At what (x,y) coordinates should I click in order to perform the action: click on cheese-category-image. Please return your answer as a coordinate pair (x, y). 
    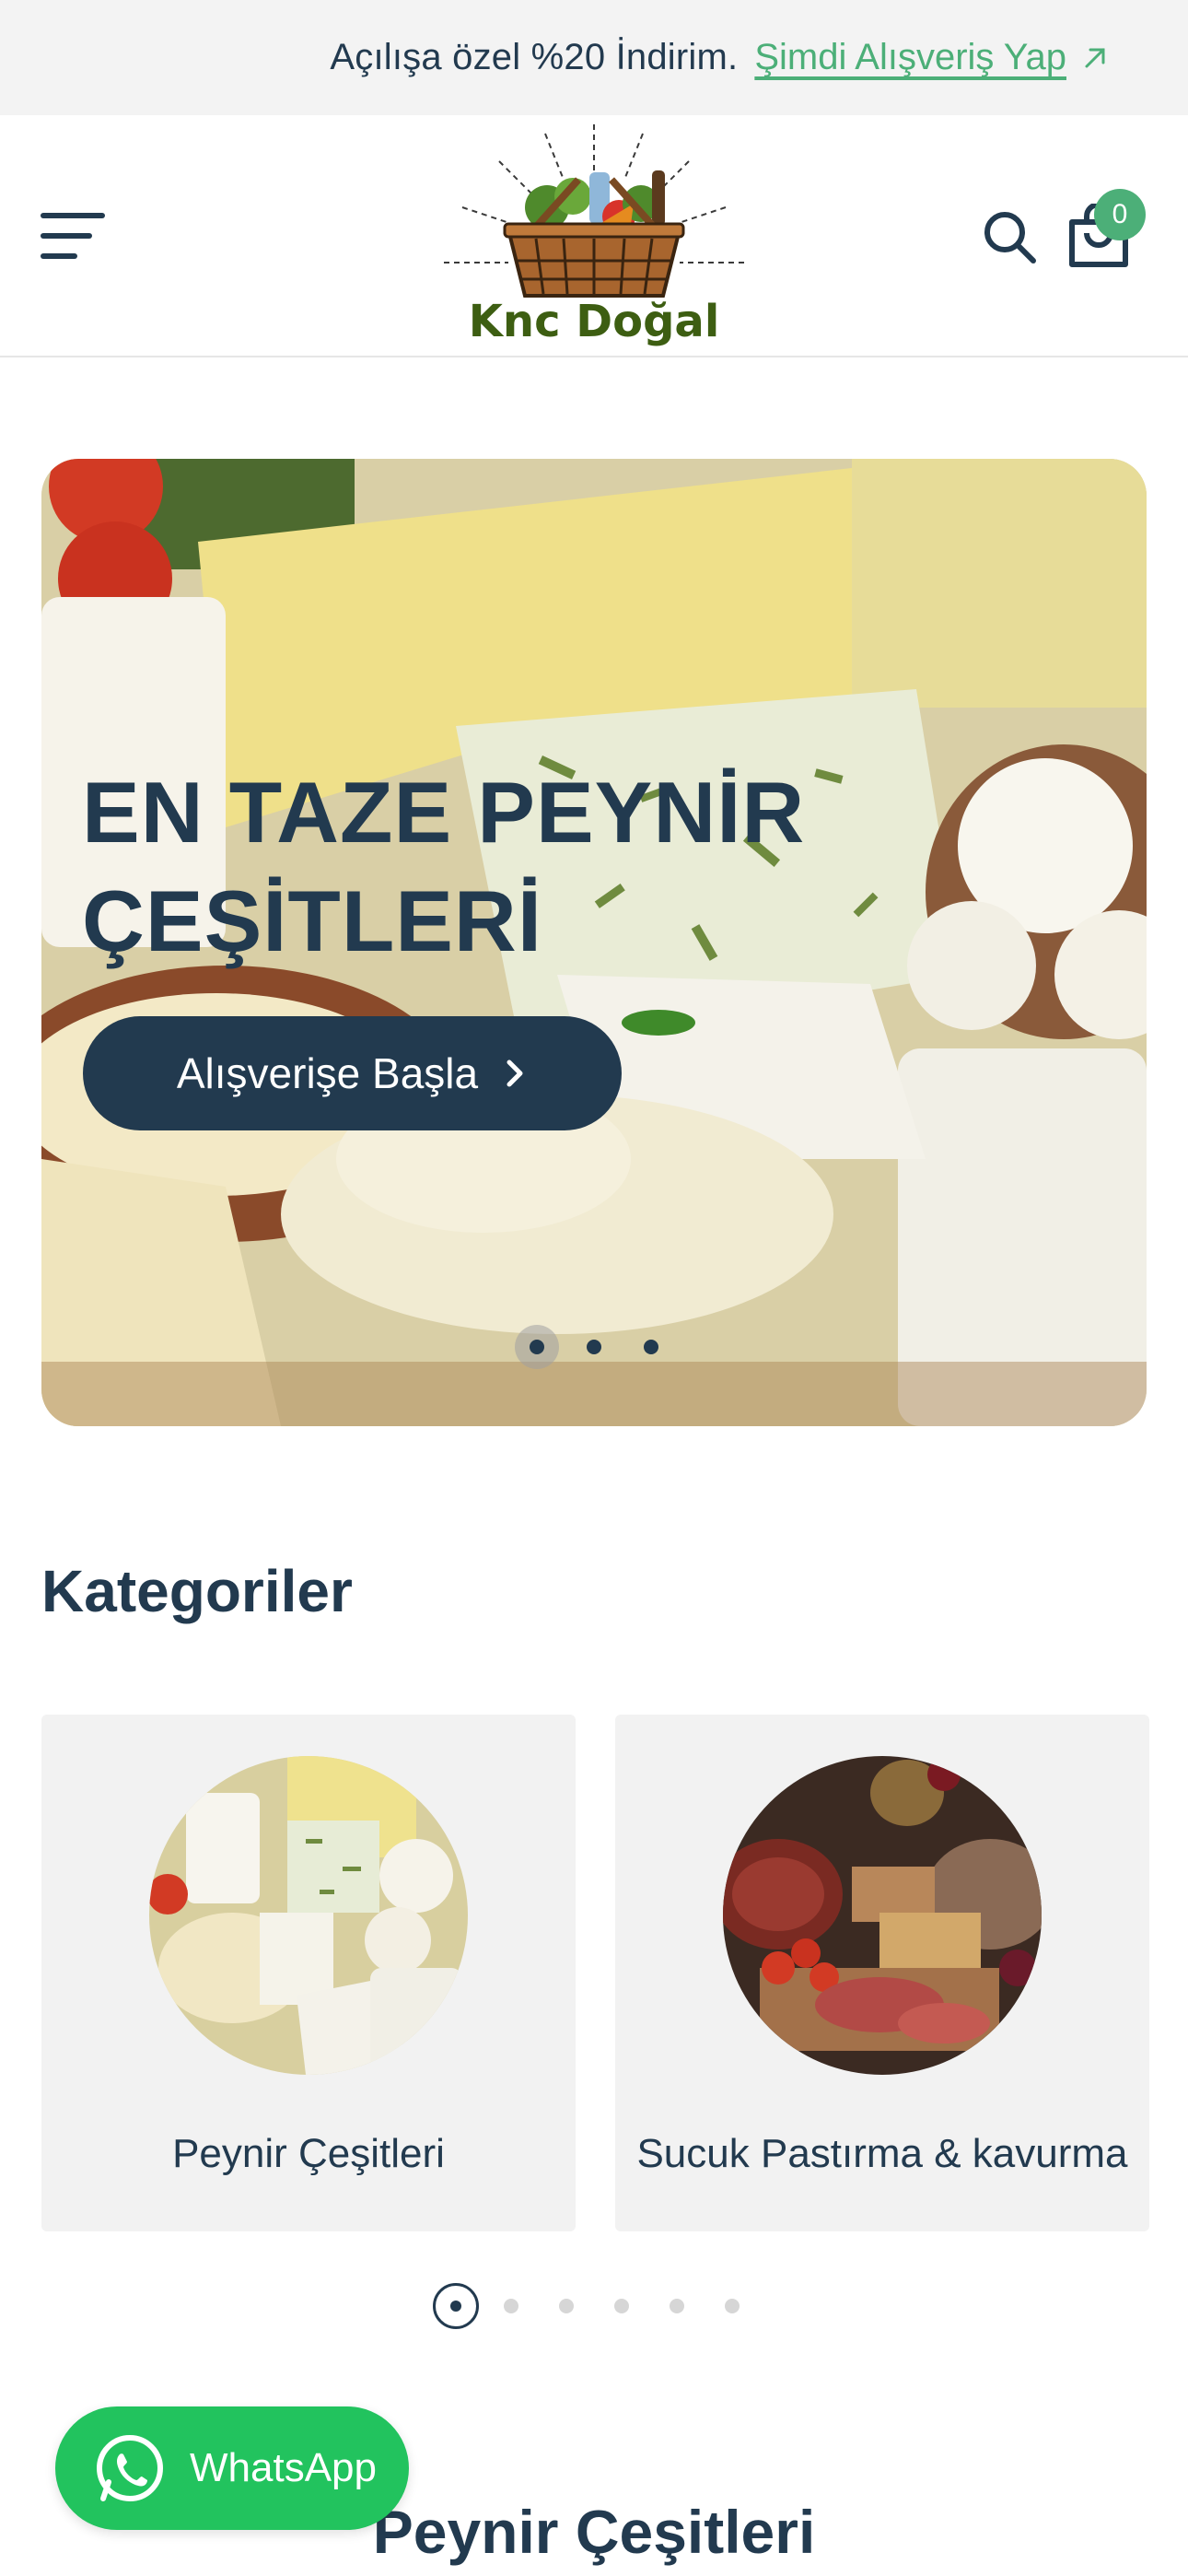
    Looking at the image, I should click on (308, 1915).